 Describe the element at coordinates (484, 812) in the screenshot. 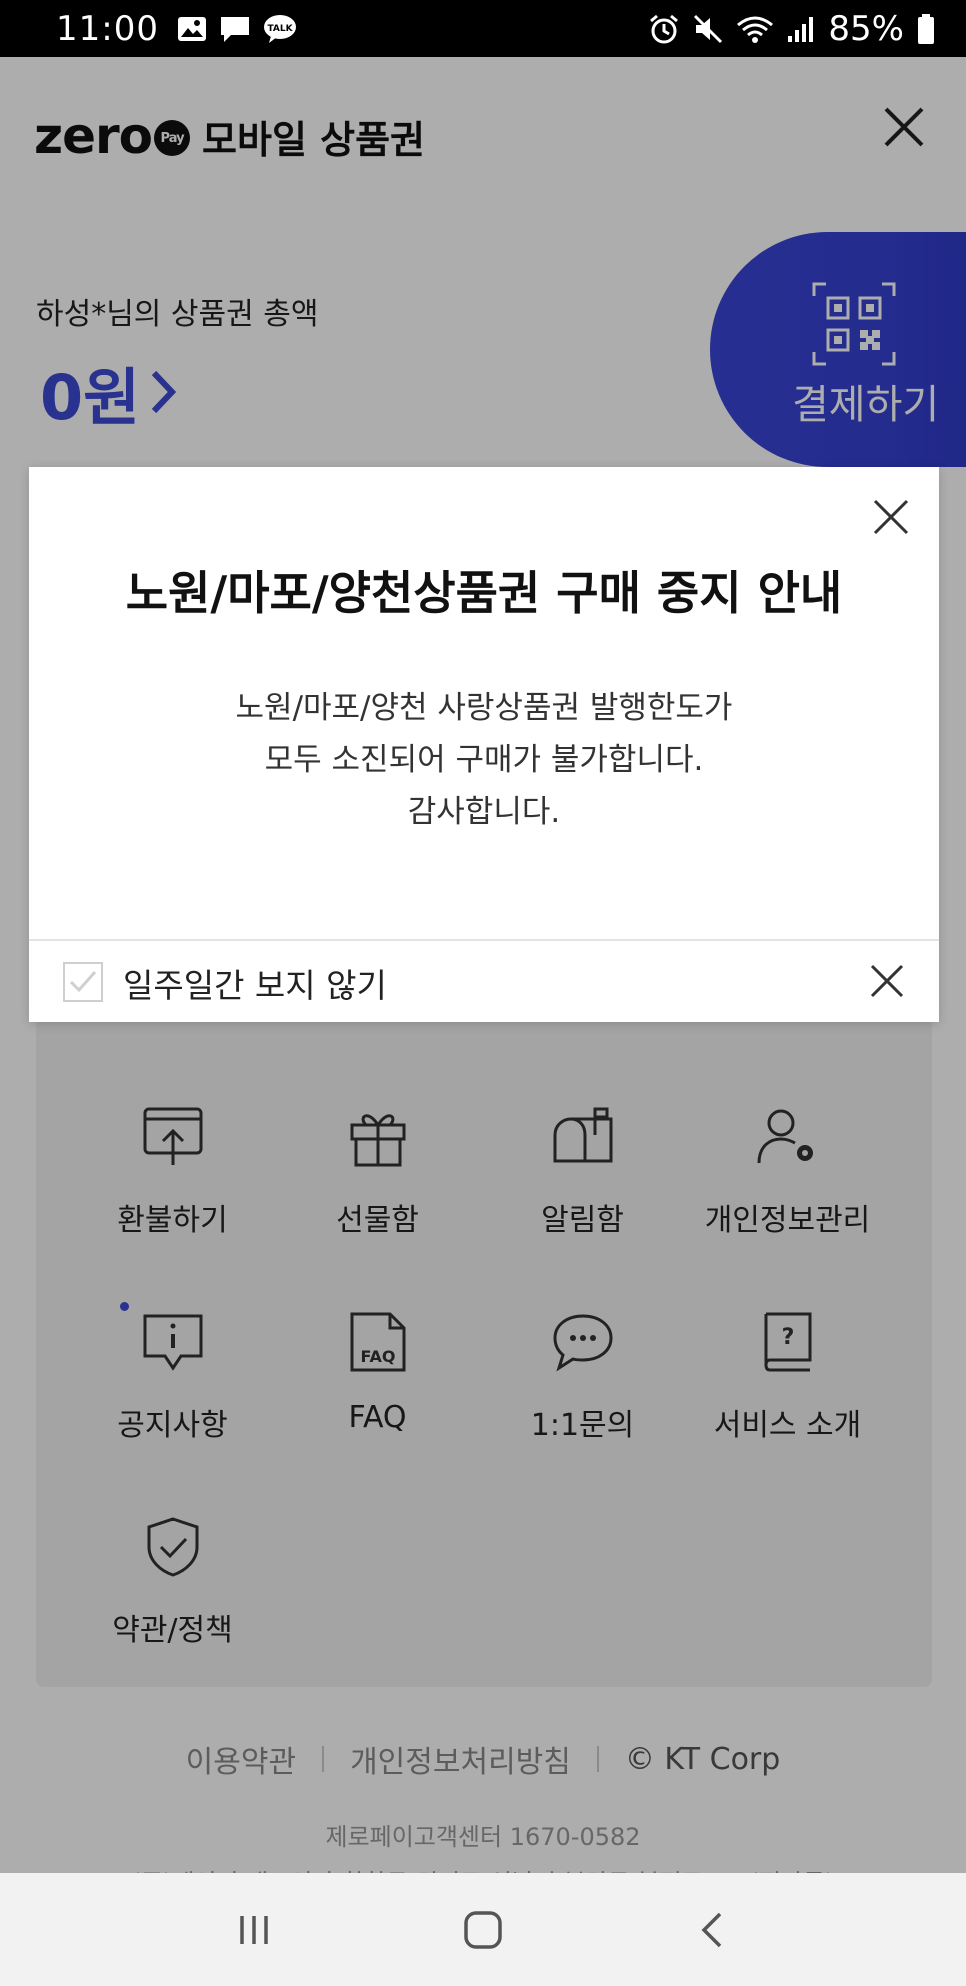

I see `modal-body-line: 감사합니다.` at that location.